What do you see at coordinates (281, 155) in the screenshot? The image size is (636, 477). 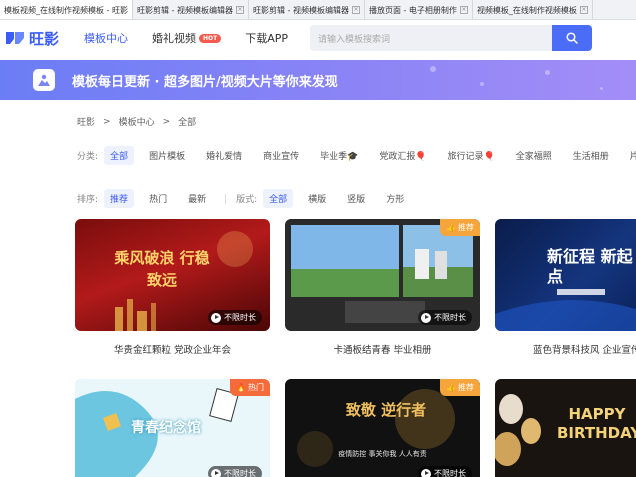 I see `category-item: 商业宣传` at bounding box center [281, 155].